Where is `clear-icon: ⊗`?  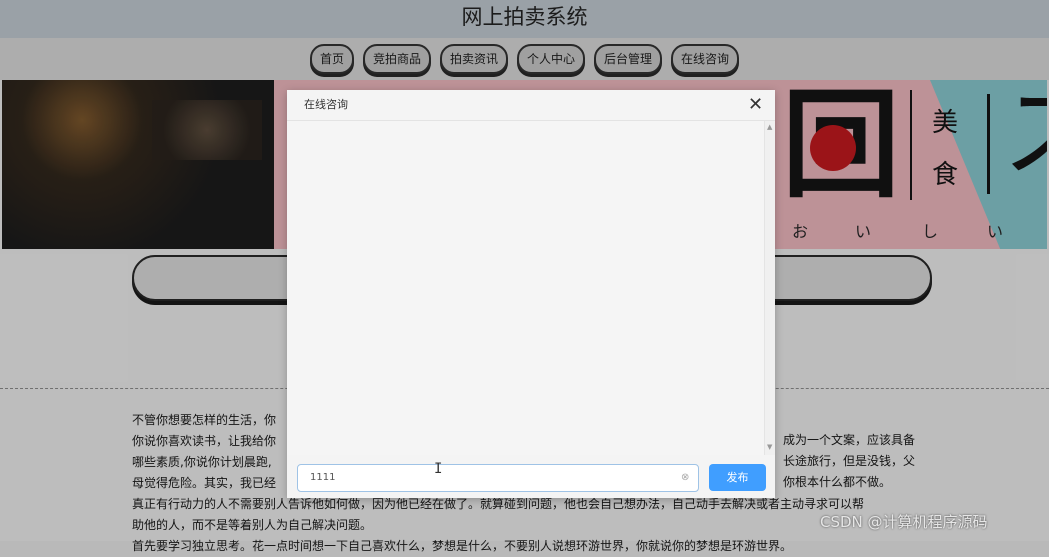
clear-icon: ⊗ is located at coordinates (685, 478).